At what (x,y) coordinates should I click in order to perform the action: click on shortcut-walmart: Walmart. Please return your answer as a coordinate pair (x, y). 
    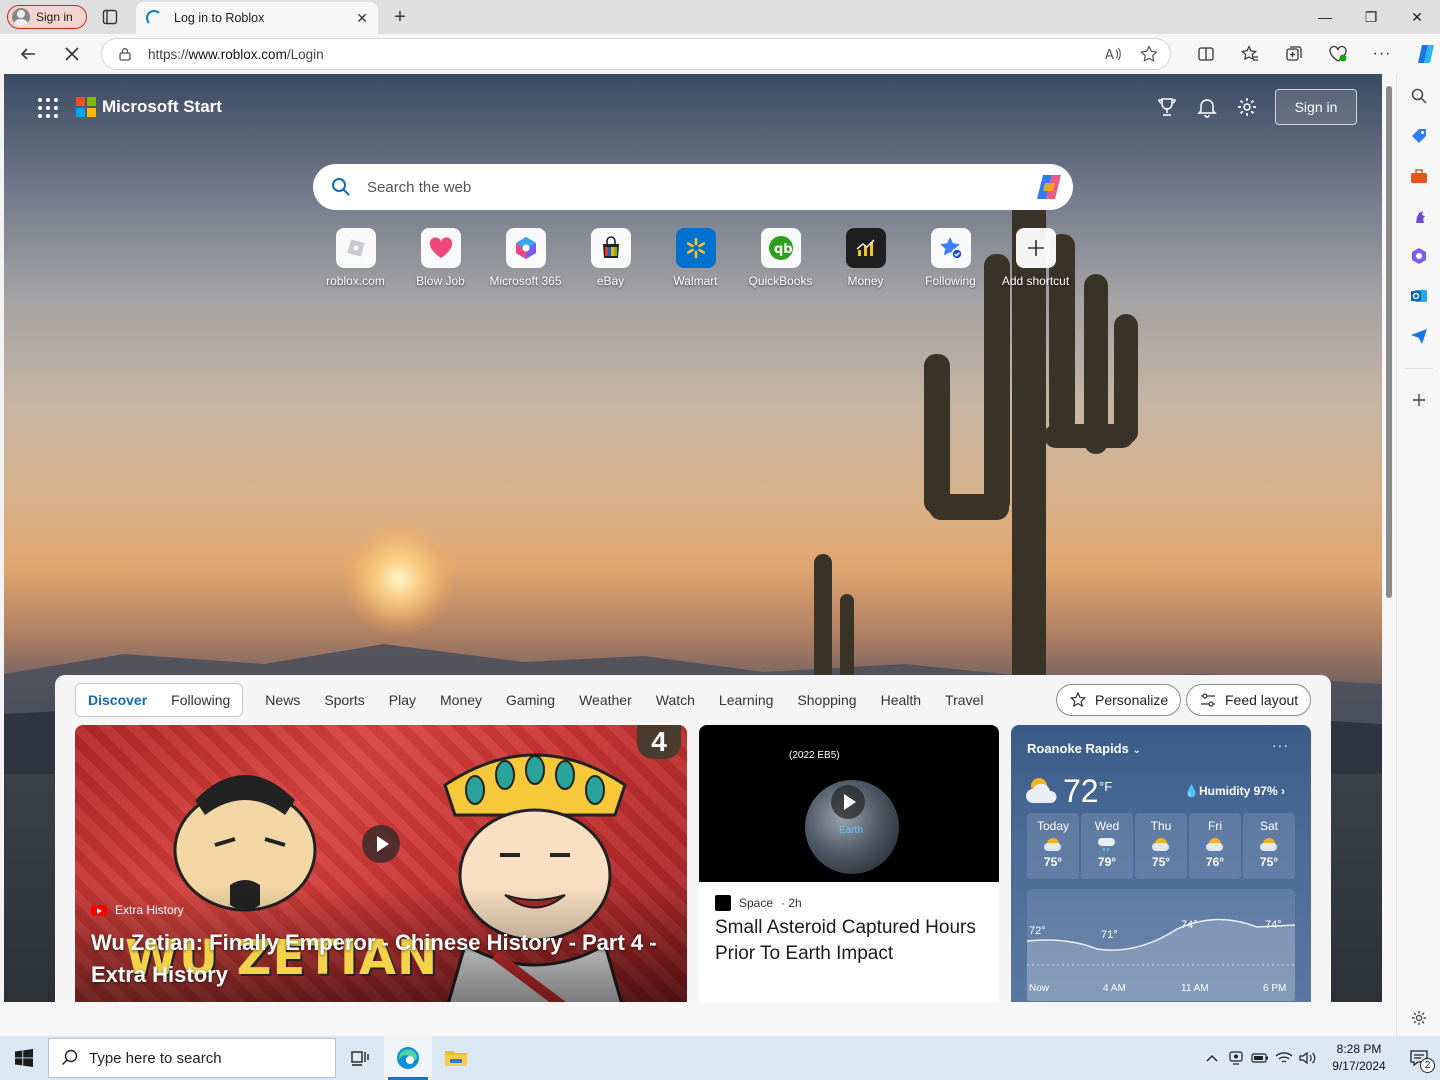
    Looking at the image, I should click on (695, 258).